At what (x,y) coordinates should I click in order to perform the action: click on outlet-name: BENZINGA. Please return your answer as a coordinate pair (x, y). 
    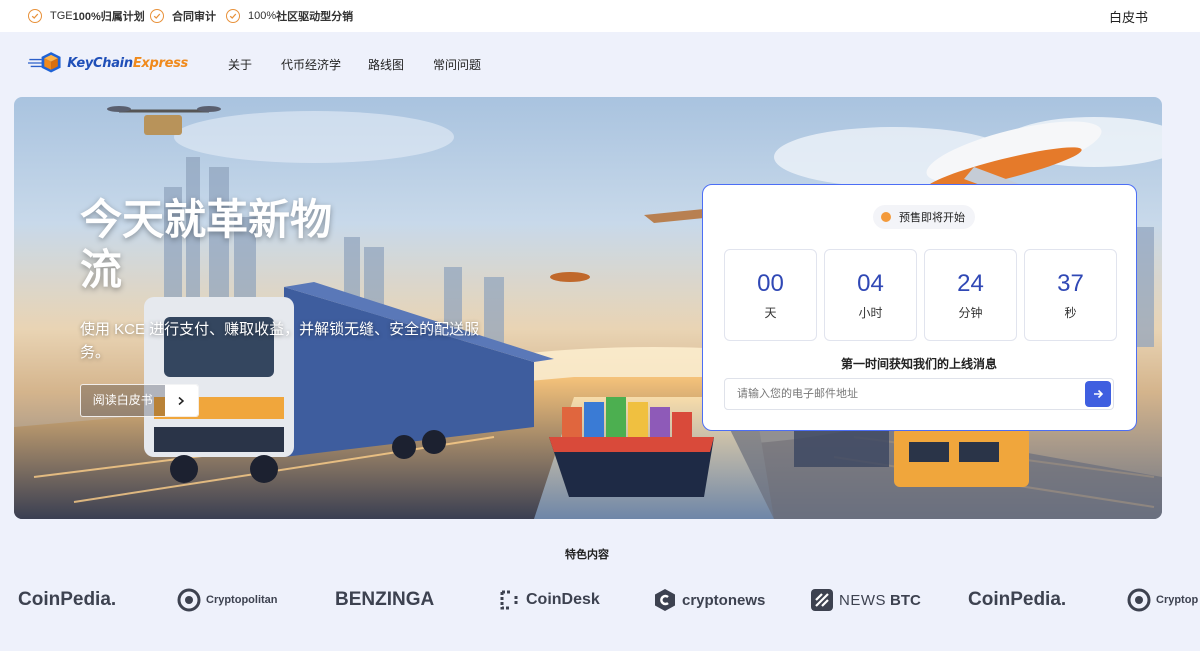
    Looking at the image, I should click on (385, 599).